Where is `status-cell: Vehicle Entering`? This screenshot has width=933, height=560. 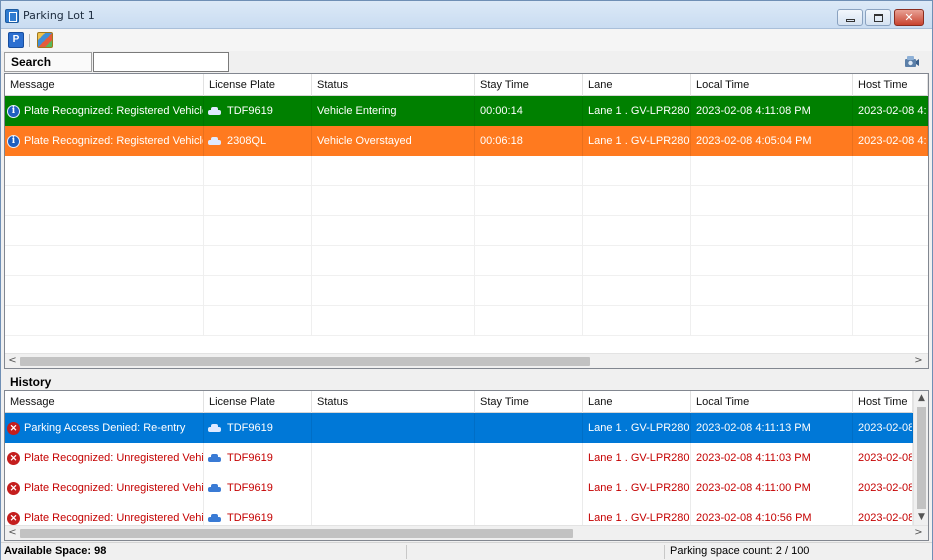
status-cell: Vehicle Entering is located at coordinates (393, 111).